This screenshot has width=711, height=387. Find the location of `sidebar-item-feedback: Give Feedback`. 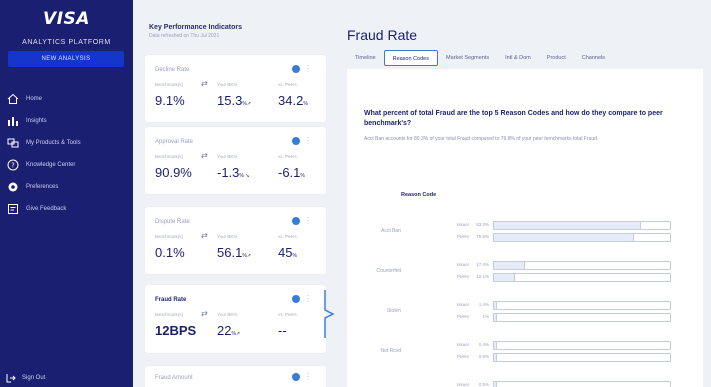

sidebar-item-feedback: Give Feedback is located at coordinates (66, 209).